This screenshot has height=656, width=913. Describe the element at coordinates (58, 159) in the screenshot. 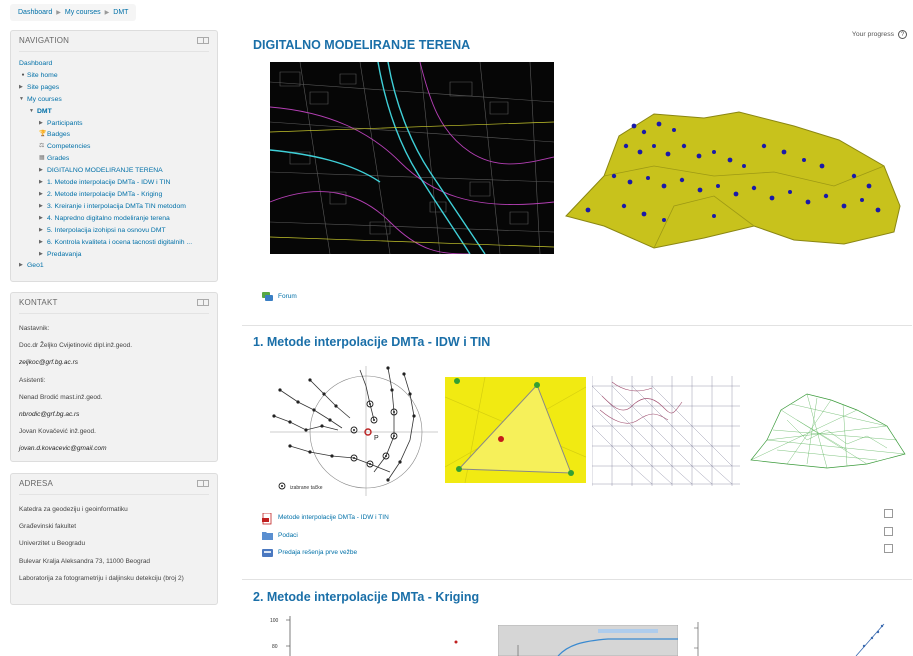

I see `nav-item-label: Grades` at that location.